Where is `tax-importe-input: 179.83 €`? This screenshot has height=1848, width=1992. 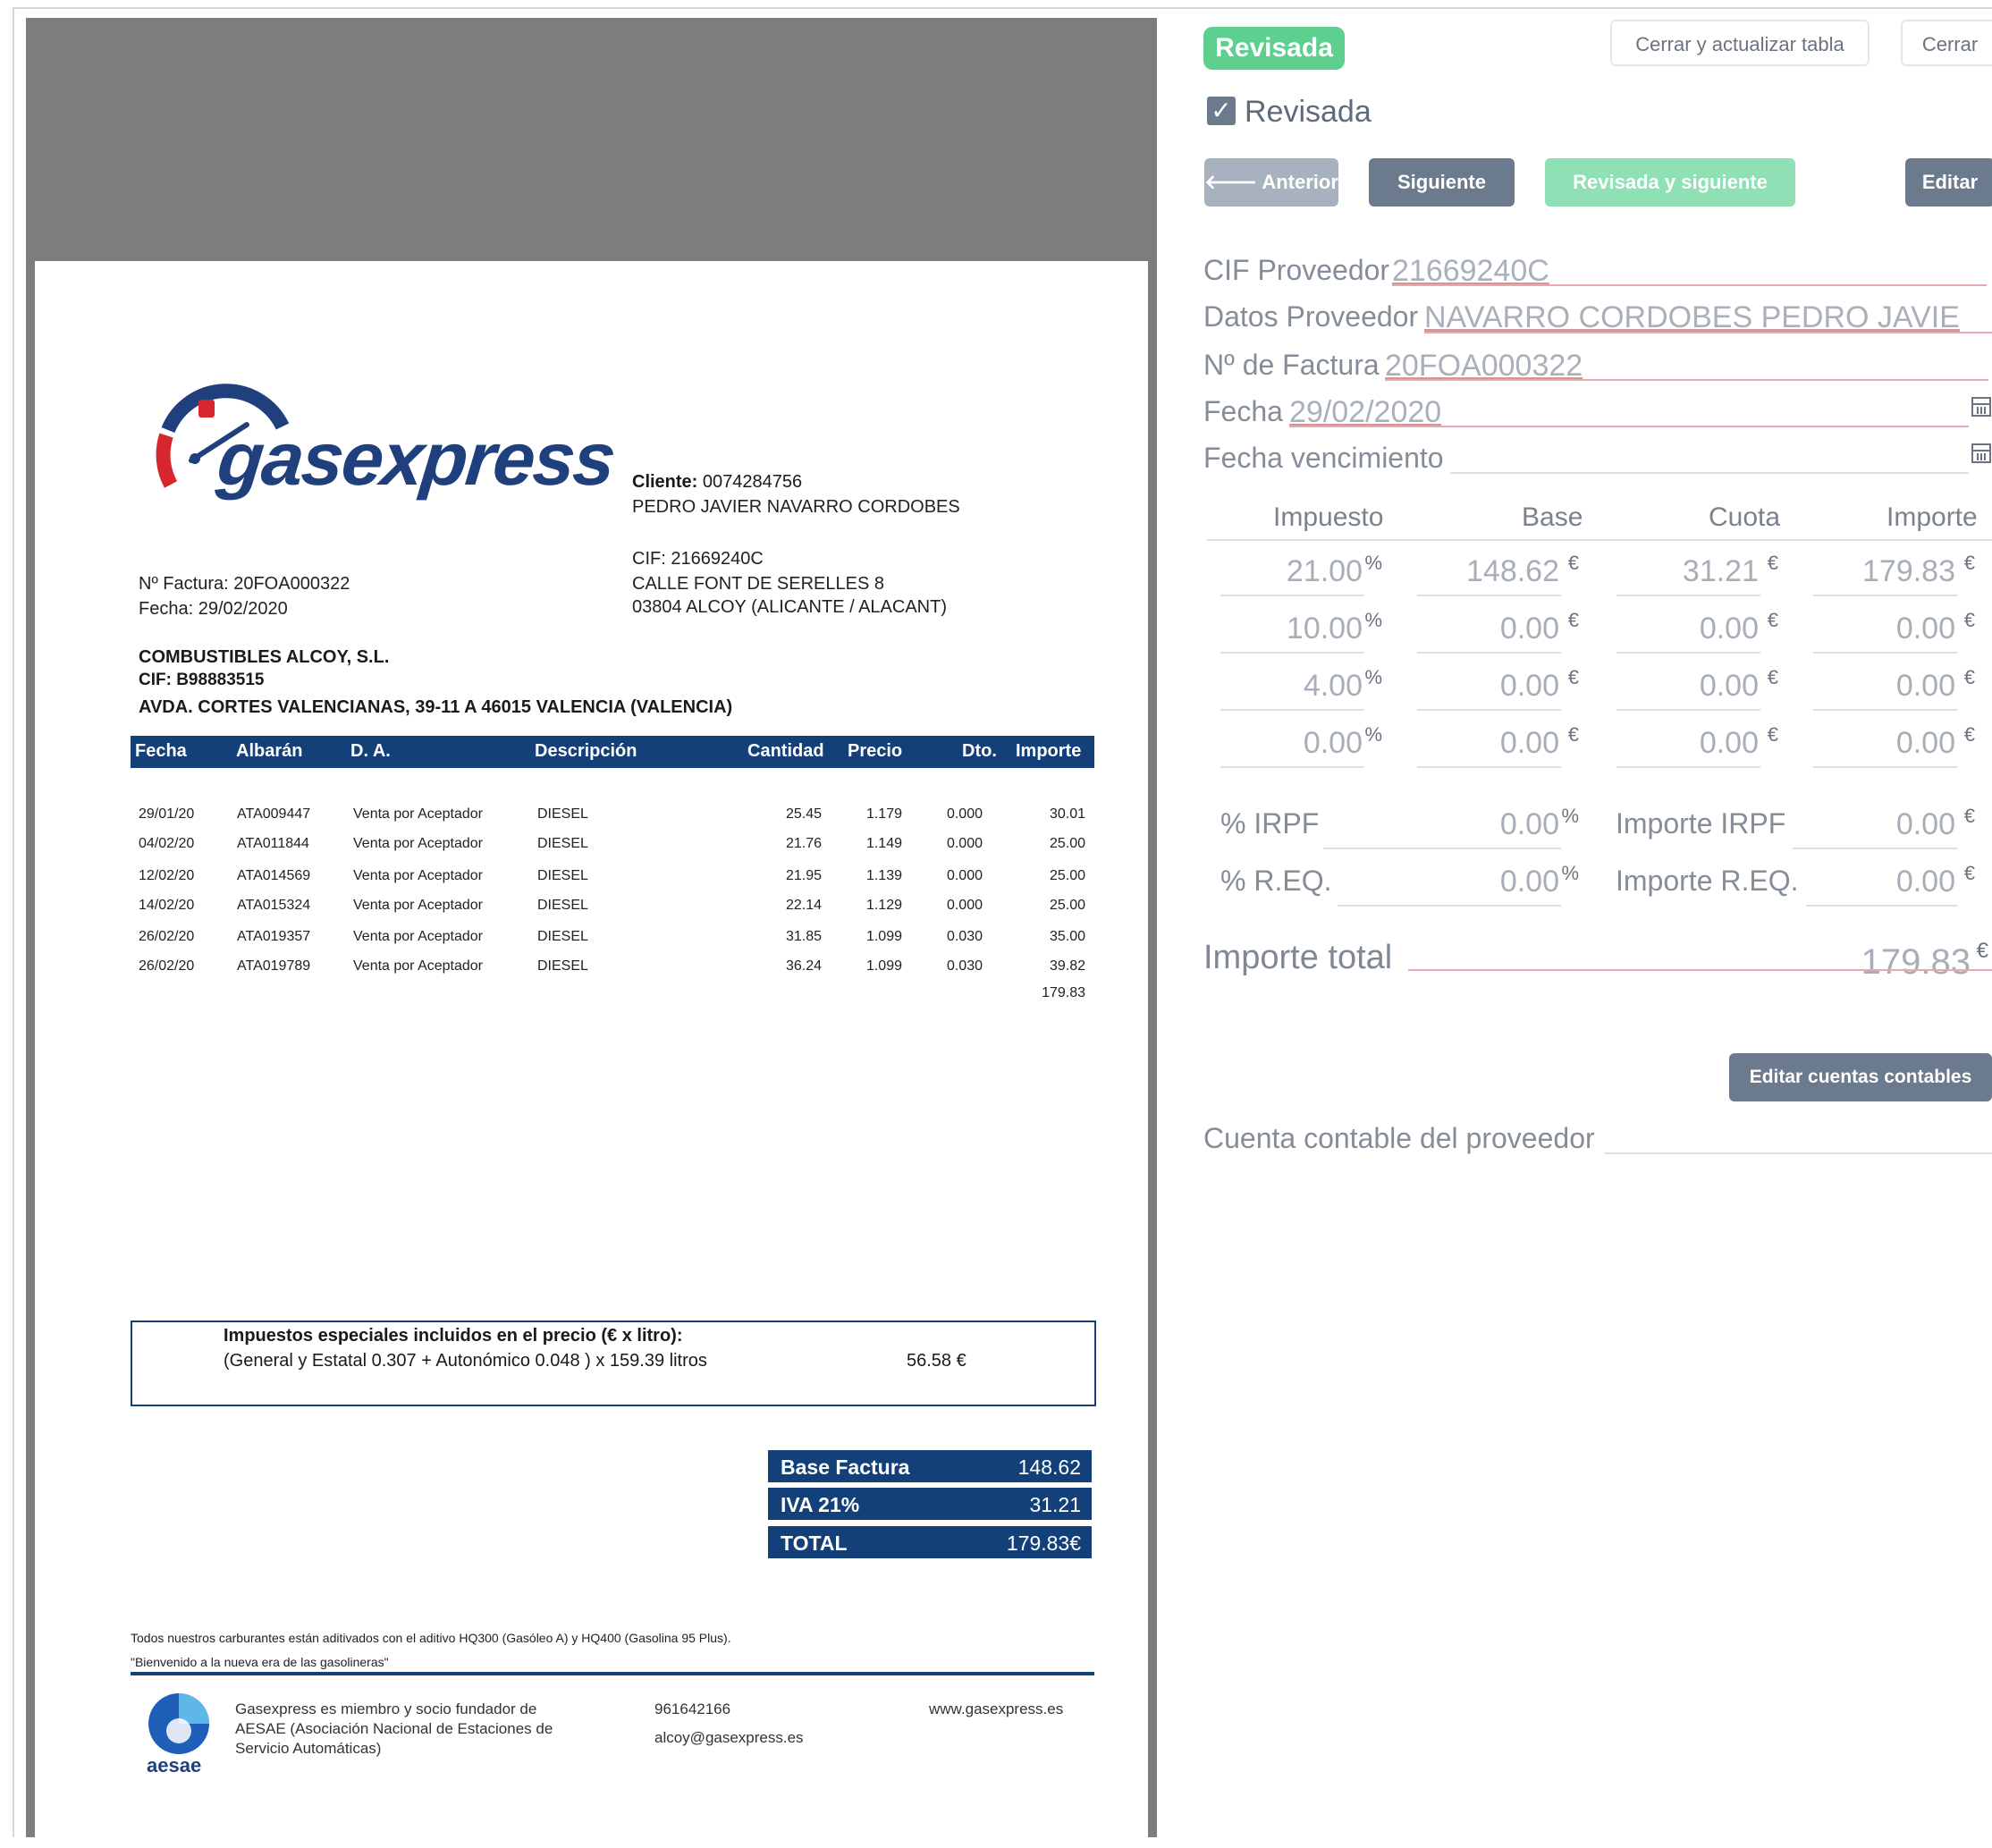
tax-importe-input: 179.83 € is located at coordinates (1896, 573).